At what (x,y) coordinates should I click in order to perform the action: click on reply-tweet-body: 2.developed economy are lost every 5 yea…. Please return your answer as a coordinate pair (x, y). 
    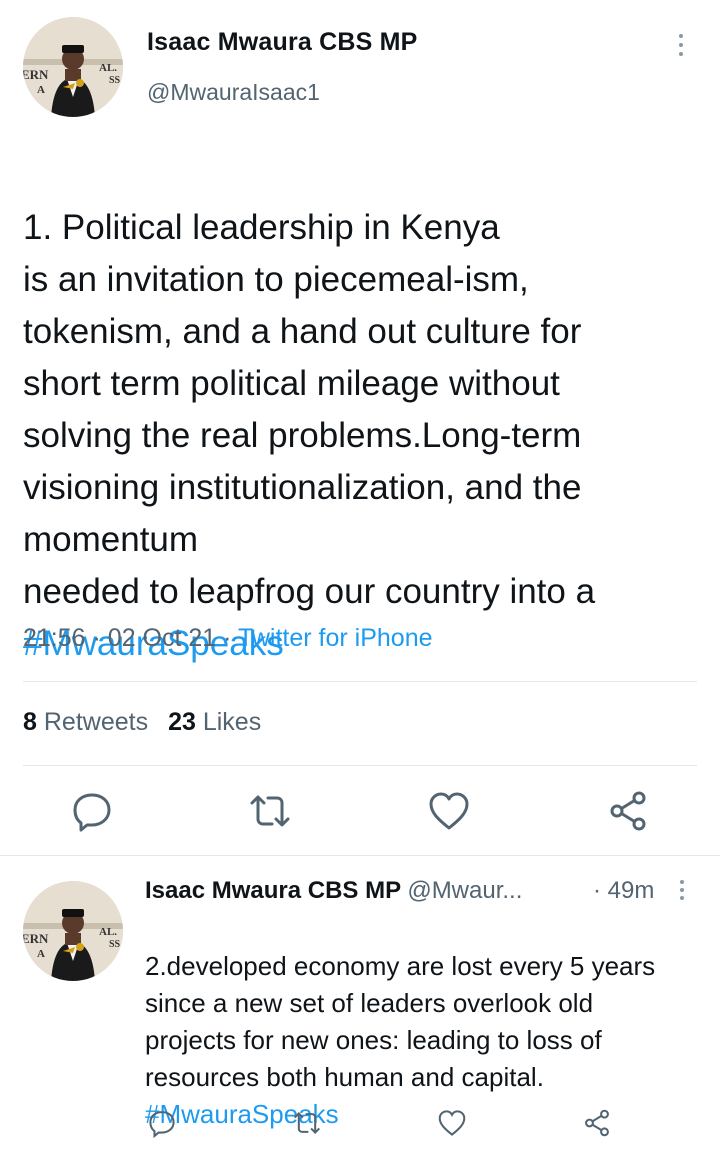
    Looking at the image, I should click on (400, 1021).